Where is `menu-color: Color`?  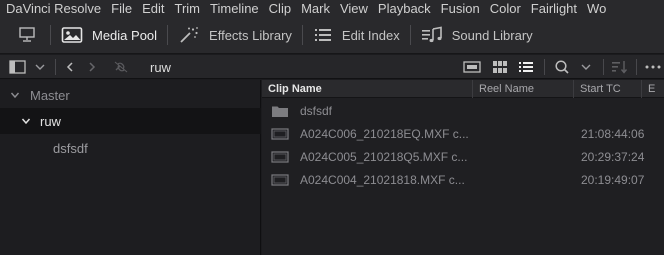
menu-color: Color is located at coordinates (505, 8).